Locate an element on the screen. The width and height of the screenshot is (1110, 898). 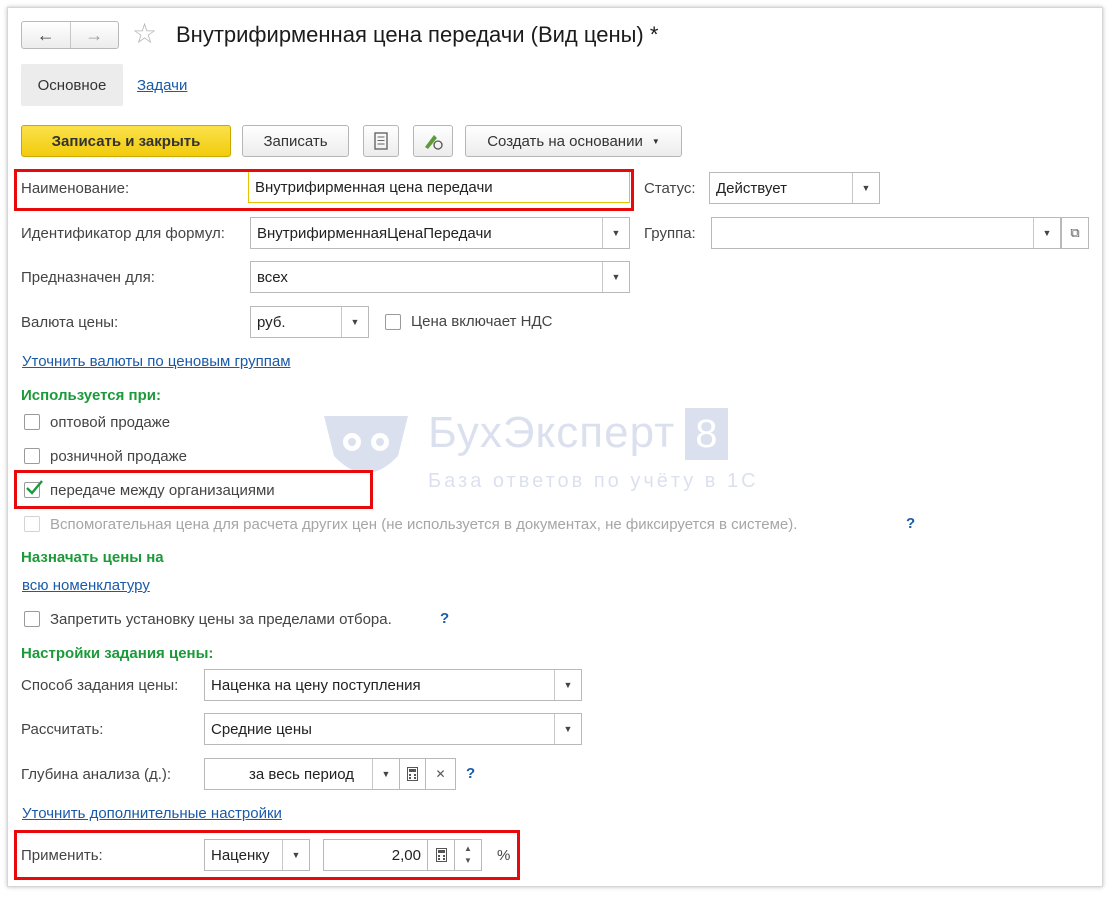
auxiliary-checkbox is located at coordinates (32, 524).